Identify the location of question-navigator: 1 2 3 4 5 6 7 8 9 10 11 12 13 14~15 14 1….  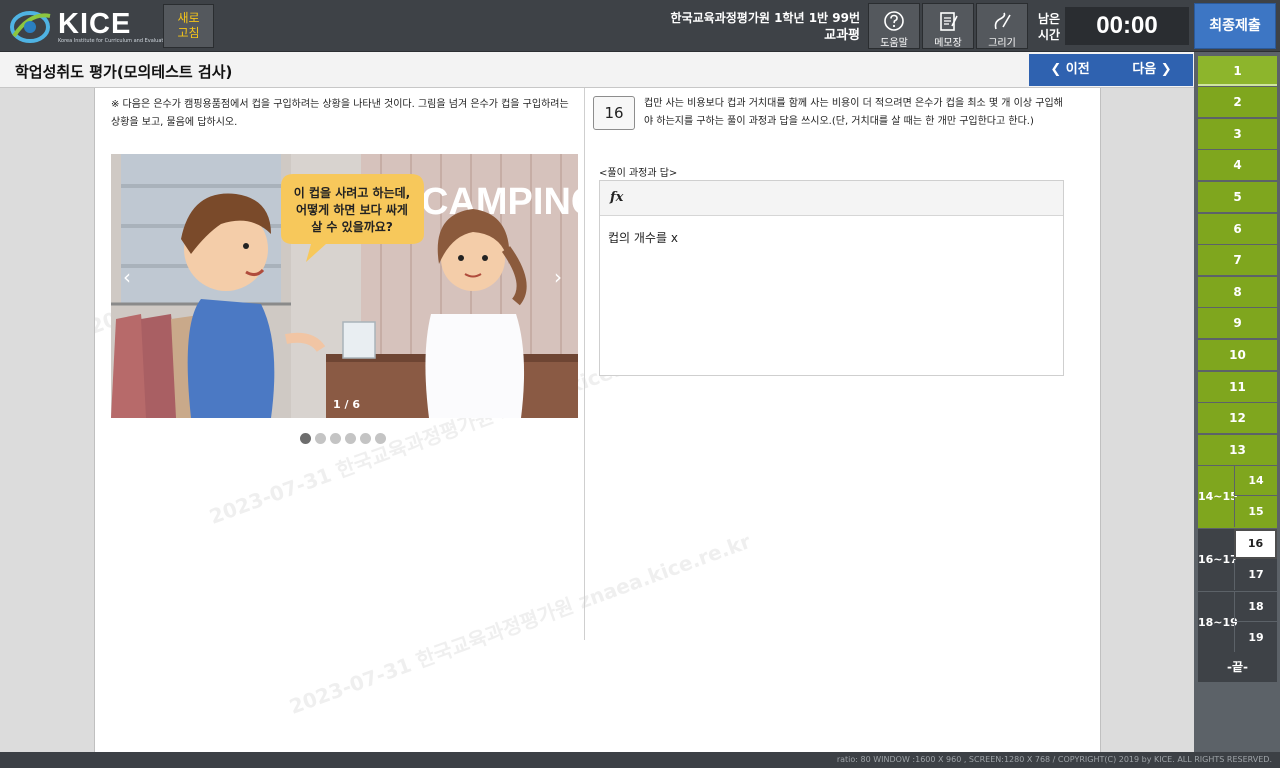
(1237, 402).